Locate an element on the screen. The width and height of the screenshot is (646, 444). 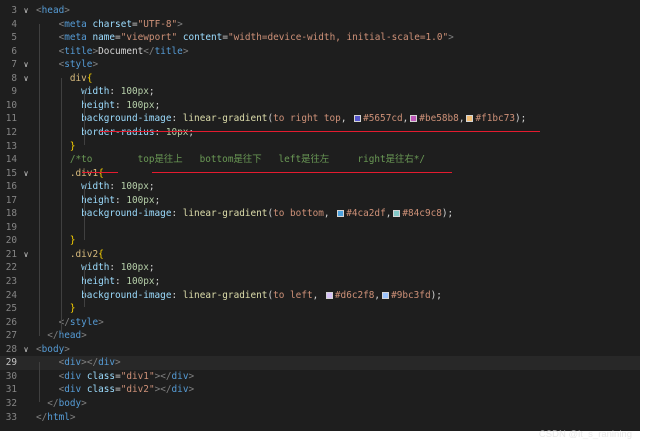
code-token: "div1" is located at coordinates (137, 376).